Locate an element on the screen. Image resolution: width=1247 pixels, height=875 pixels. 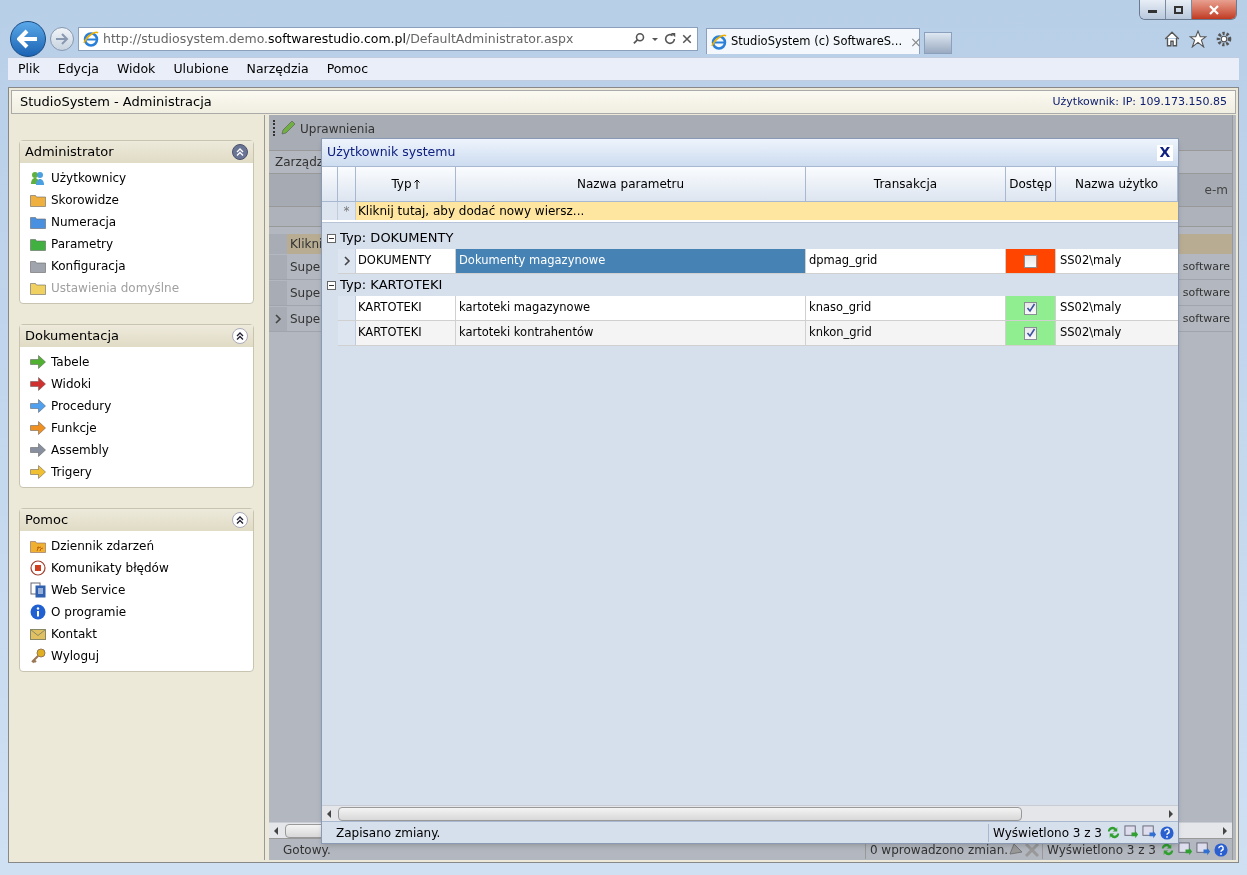
column-header: e-m is located at coordinates (1216, 190).